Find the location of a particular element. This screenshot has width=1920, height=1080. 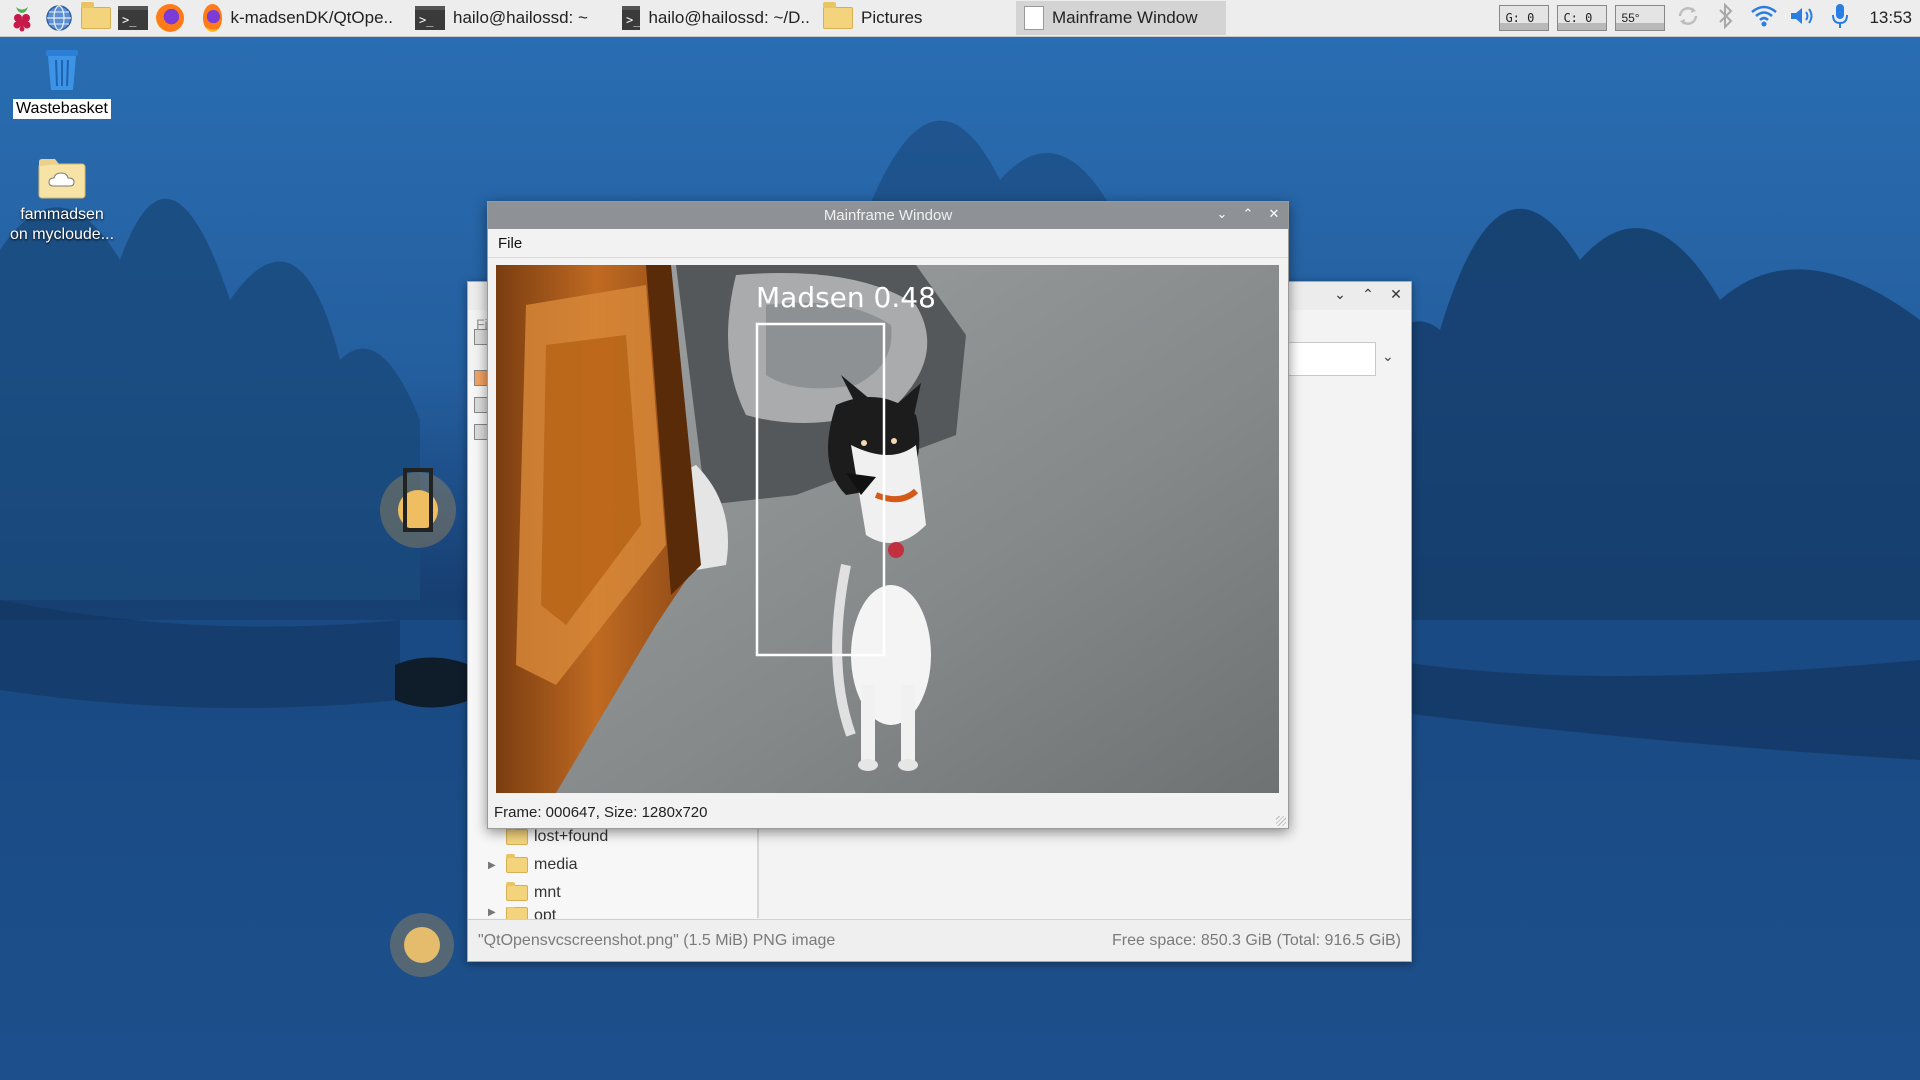

mainframe-titlebar: Mainframe Window ⌄ ⌃ ✕ is located at coordinates (888, 215).